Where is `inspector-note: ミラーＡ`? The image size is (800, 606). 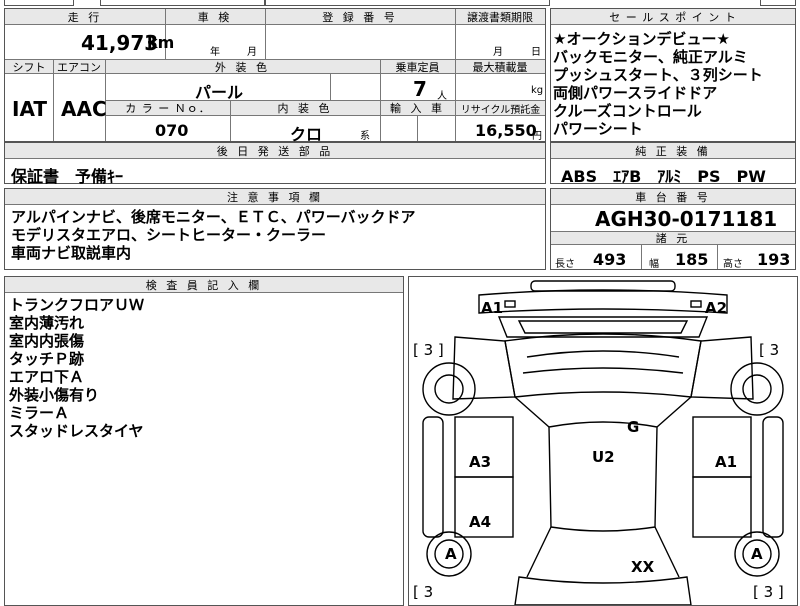
inspector-note: ミラーＡ is located at coordinates (39, 413).